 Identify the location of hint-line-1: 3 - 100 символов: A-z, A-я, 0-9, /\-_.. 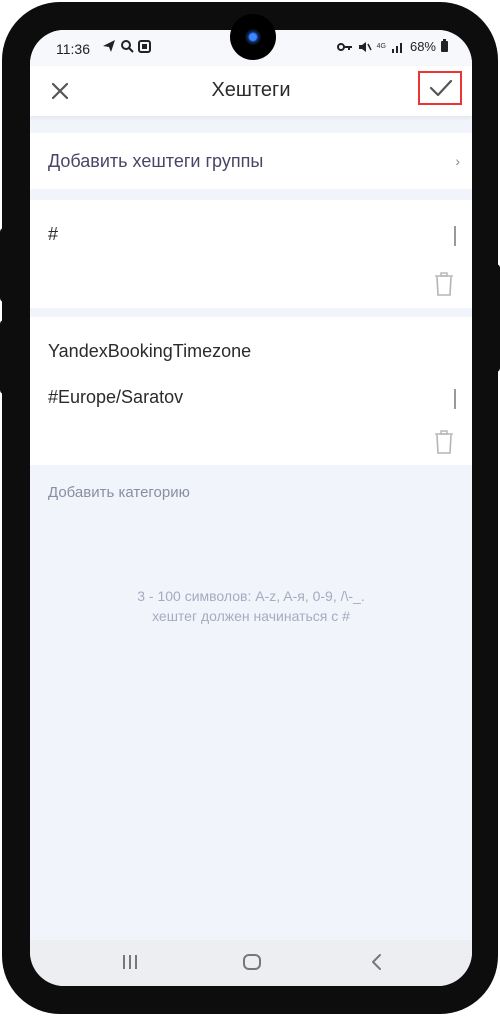
(251, 596).